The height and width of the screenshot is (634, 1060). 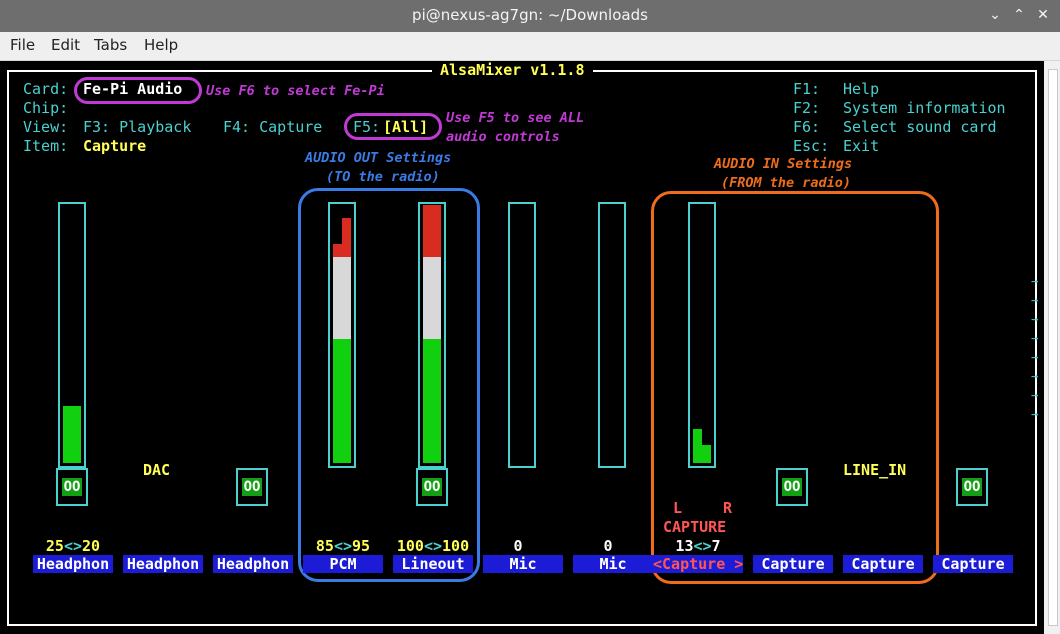 I want to click on channel-label-capture-2: Capture, so click(x=793, y=564).